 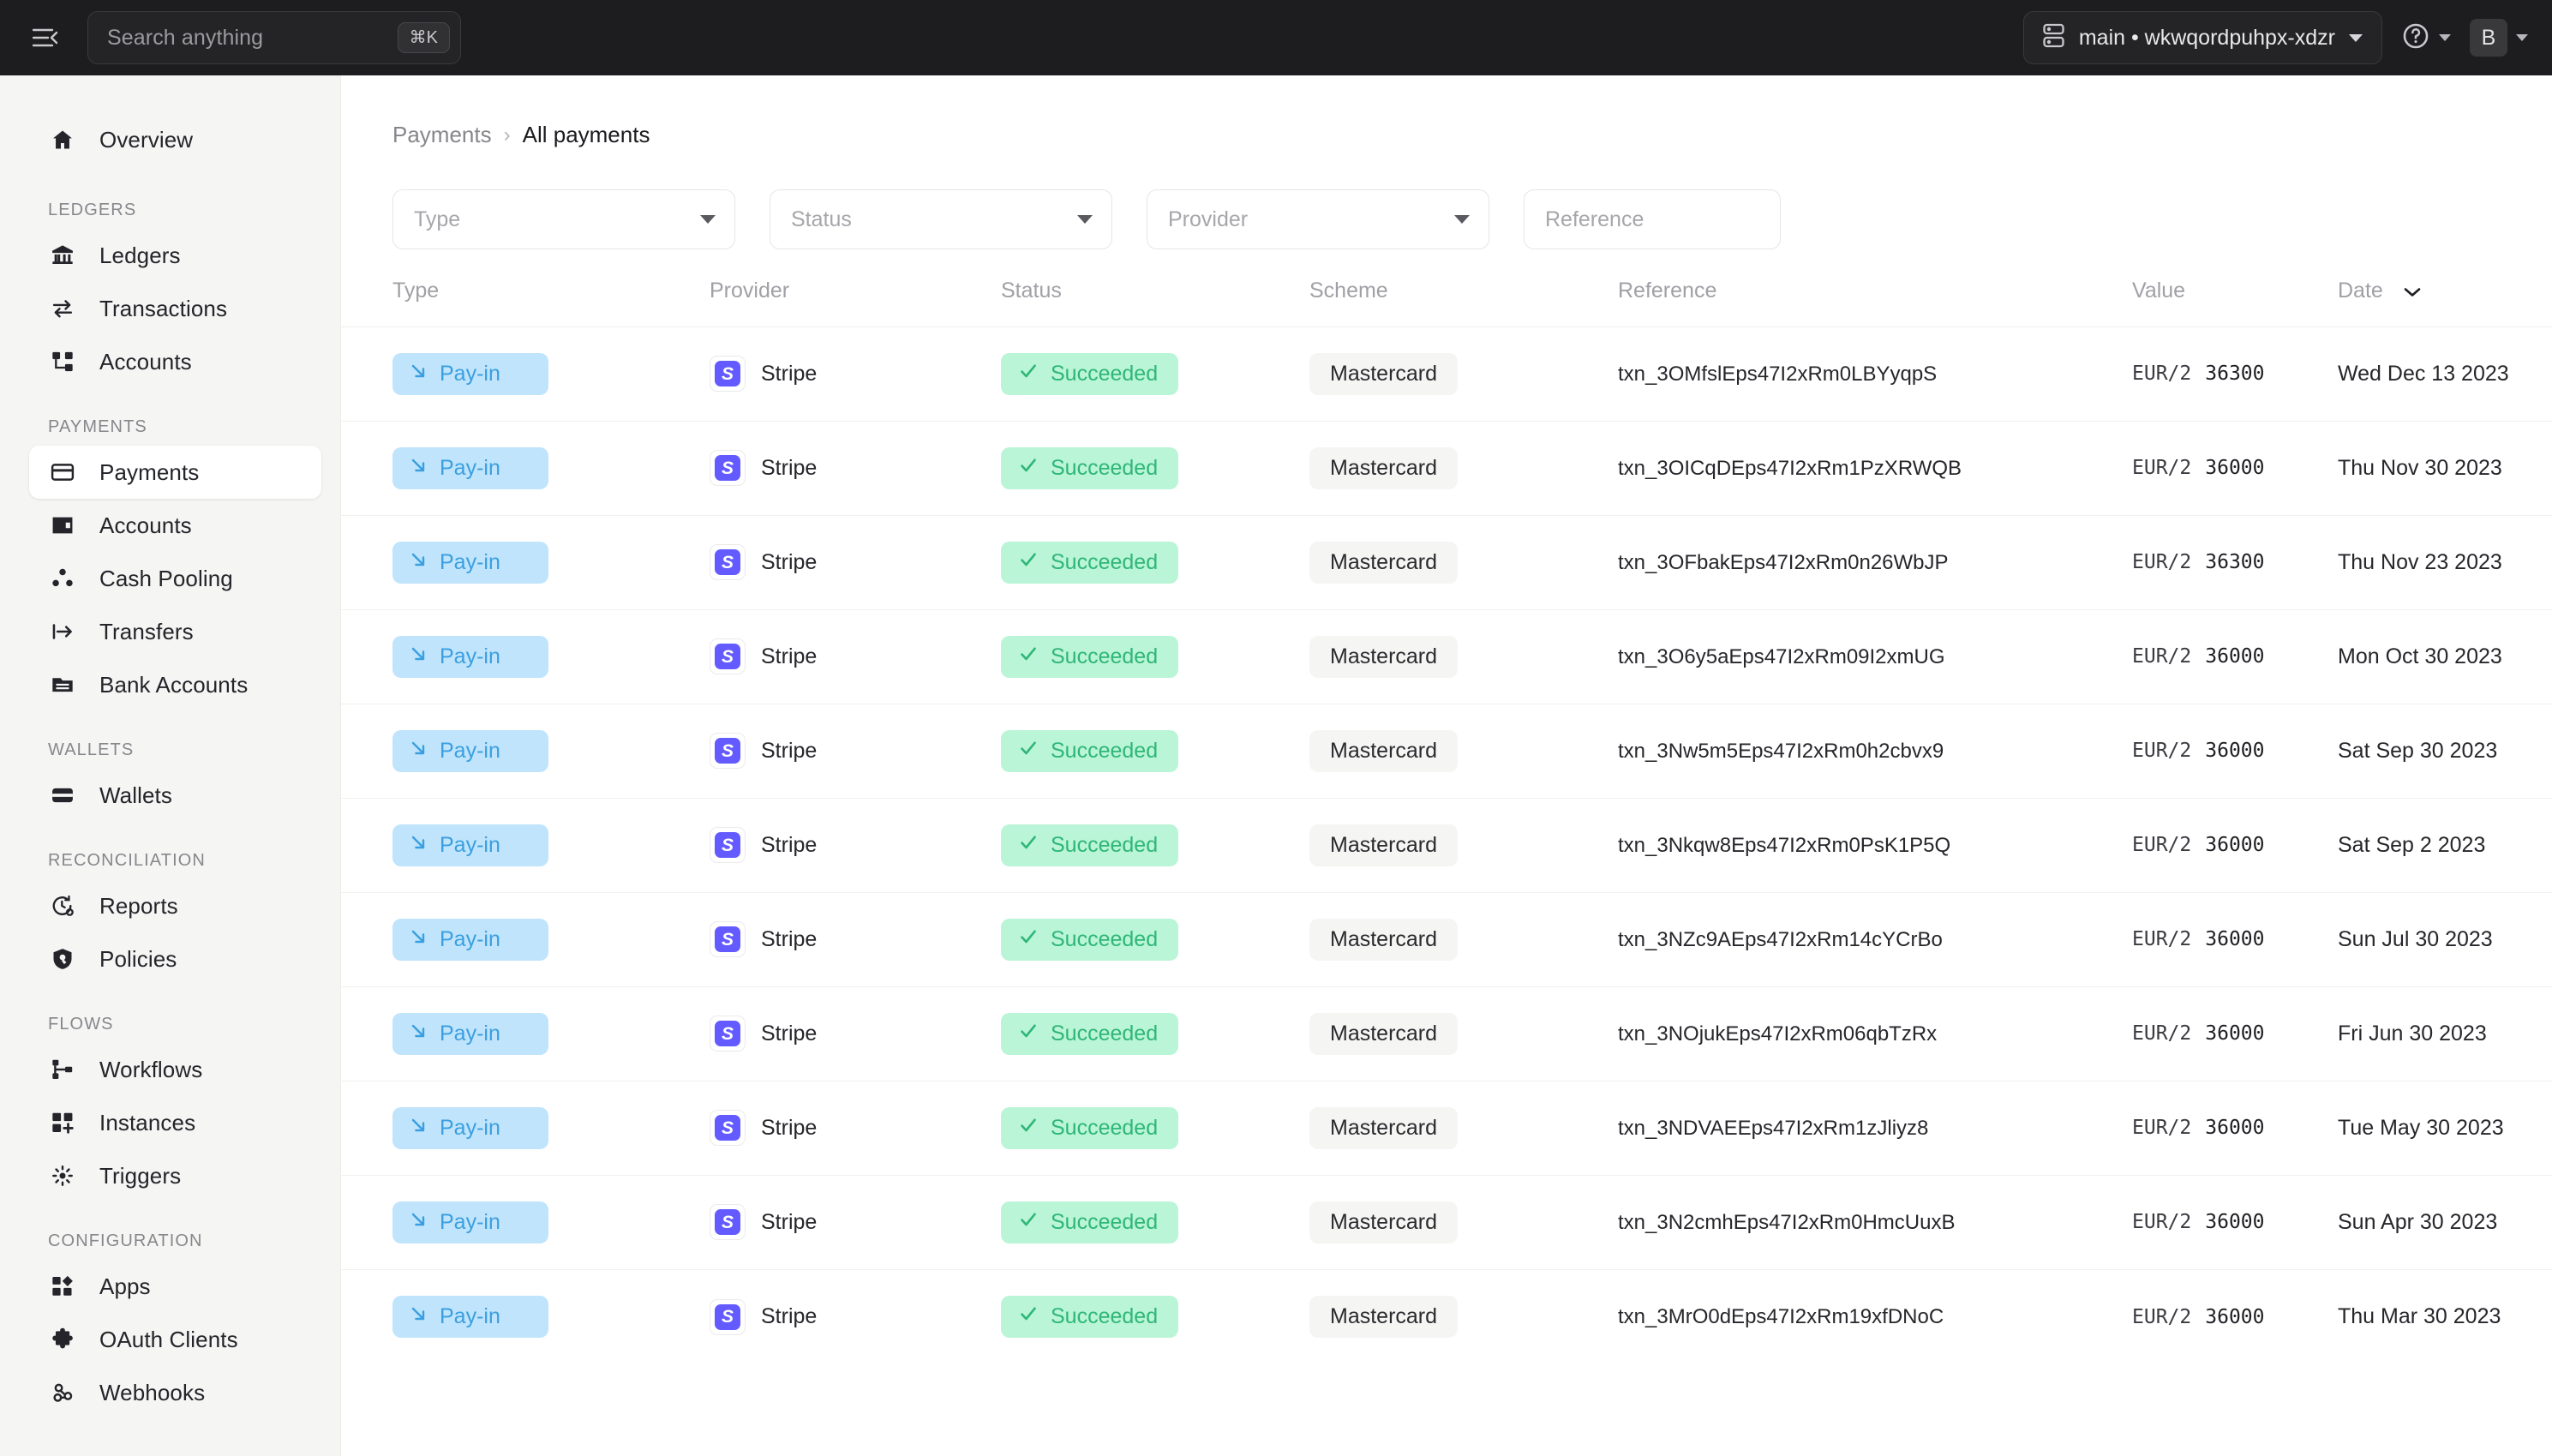 I want to click on column-header-value: Value, so click(x=2235, y=303).